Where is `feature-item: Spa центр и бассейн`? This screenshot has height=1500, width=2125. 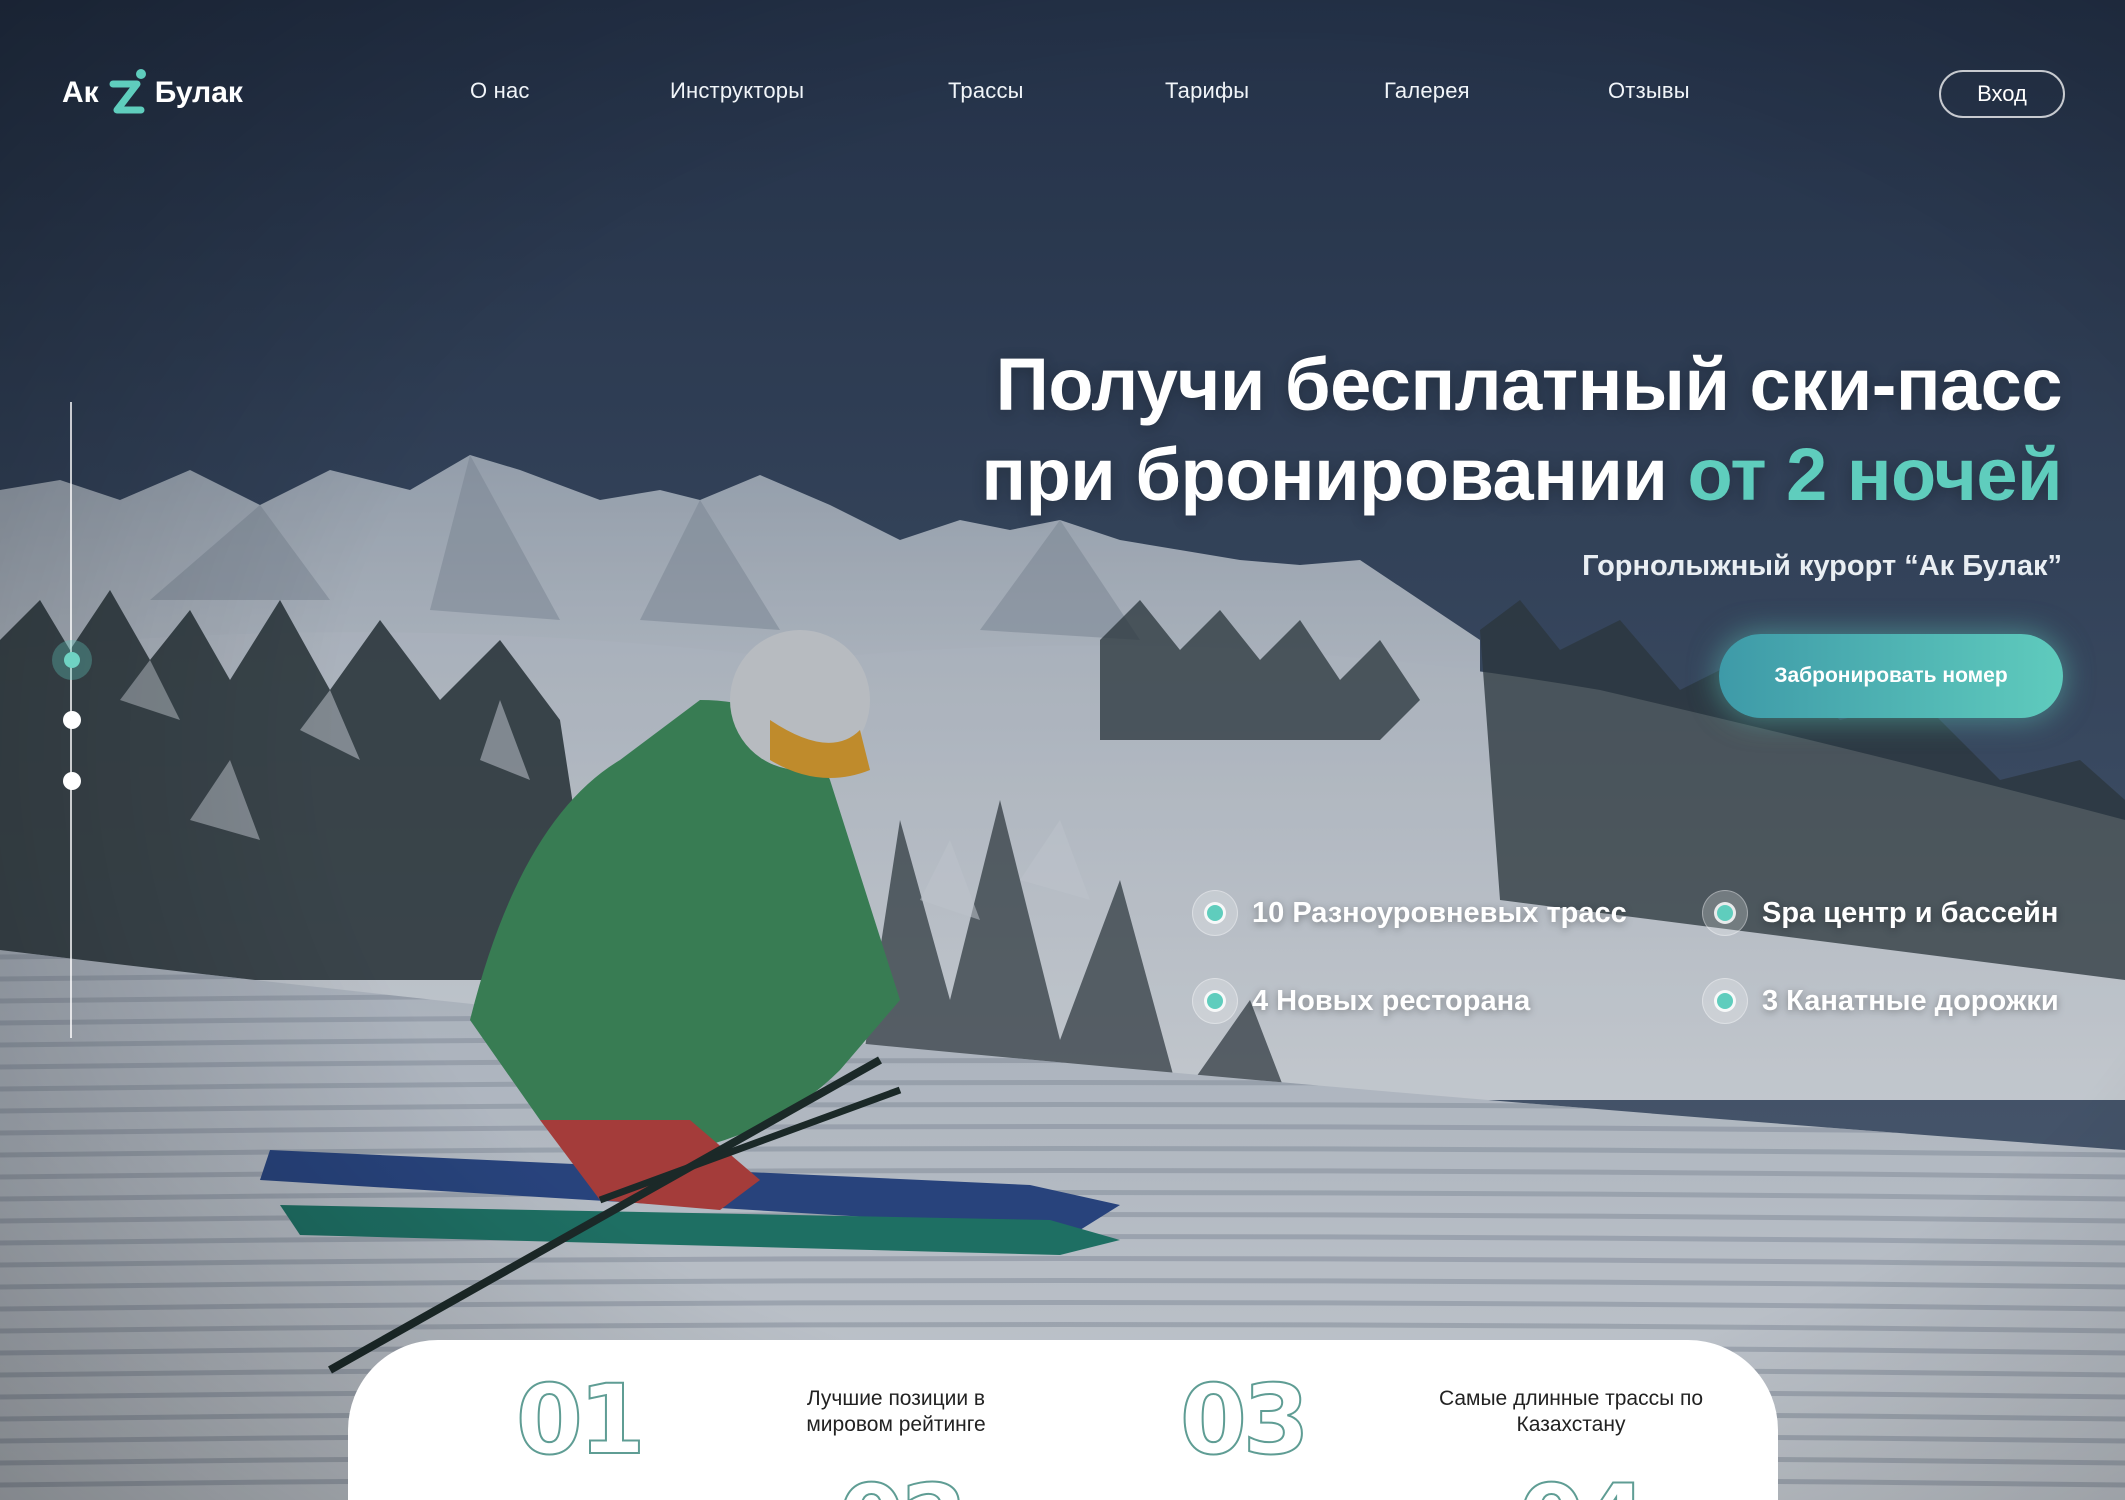 feature-item: Spa центр и бассейн is located at coordinates (1880, 913).